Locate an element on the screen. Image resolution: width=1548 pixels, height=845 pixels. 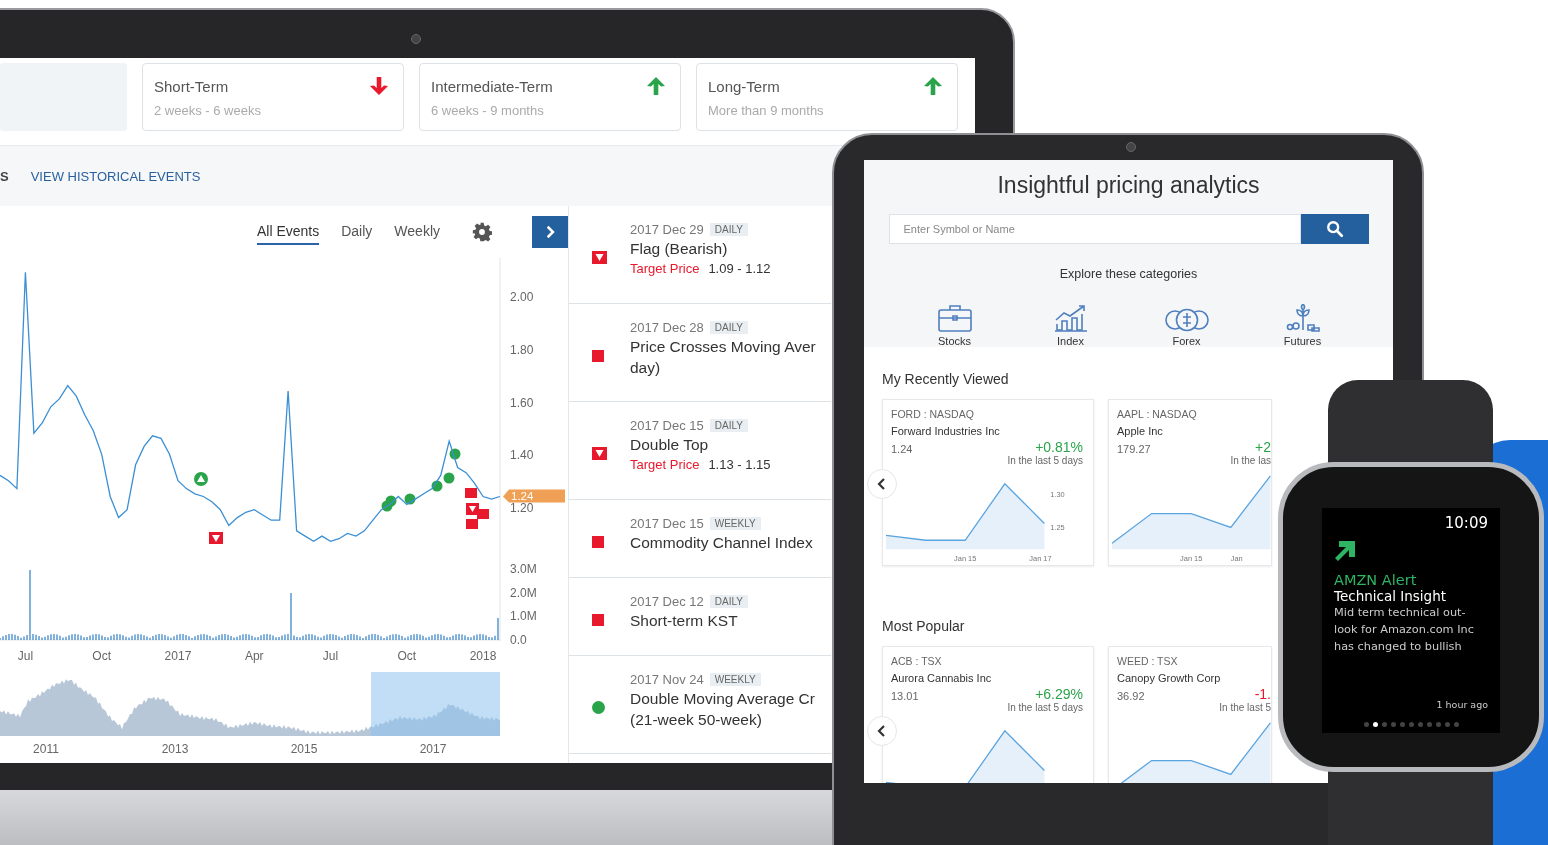
term-range: 2 weeks - 6 weeks is located at coordinates (208, 110).